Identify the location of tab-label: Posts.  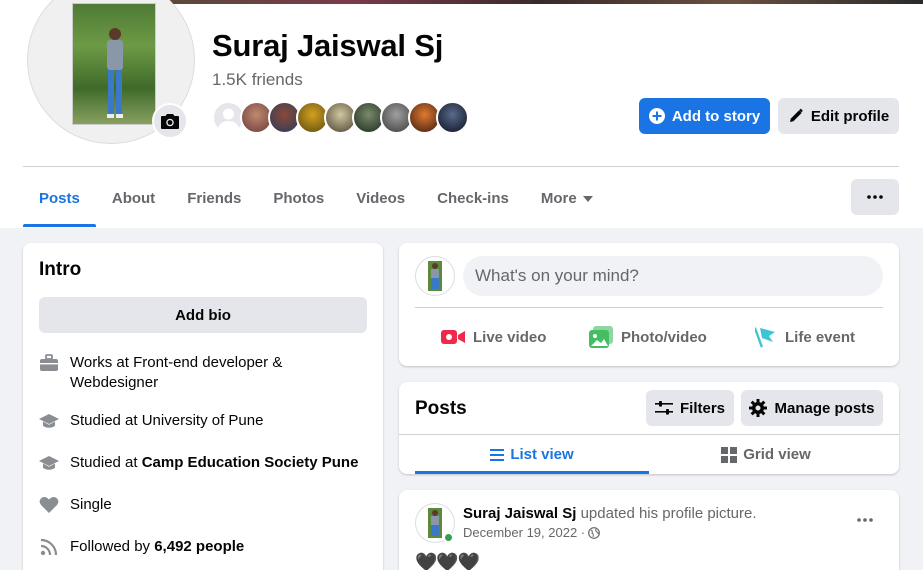
(59, 198).